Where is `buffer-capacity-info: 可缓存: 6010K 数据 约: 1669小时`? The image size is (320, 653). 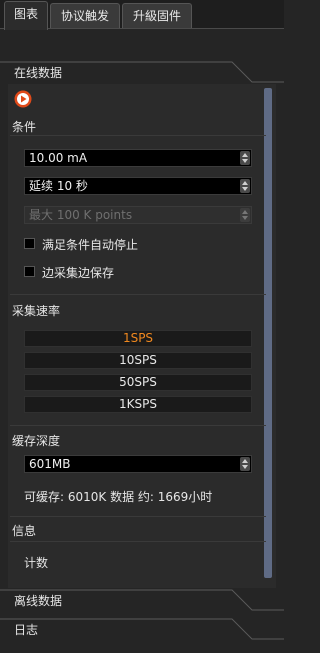
buffer-capacity-info: 可缓存: 6010K 数据 约: 1669小时 is located at coordinates (118, 497).